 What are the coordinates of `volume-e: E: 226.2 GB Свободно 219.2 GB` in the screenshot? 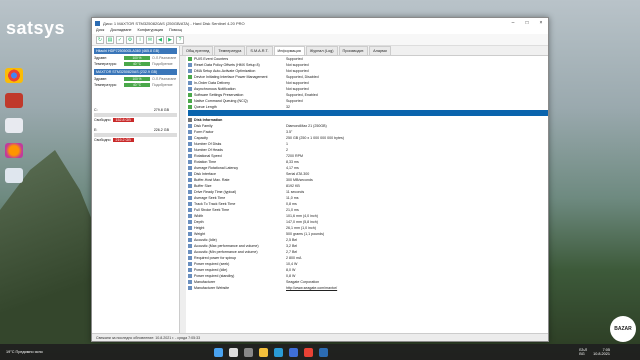 It's located at (135, 135).